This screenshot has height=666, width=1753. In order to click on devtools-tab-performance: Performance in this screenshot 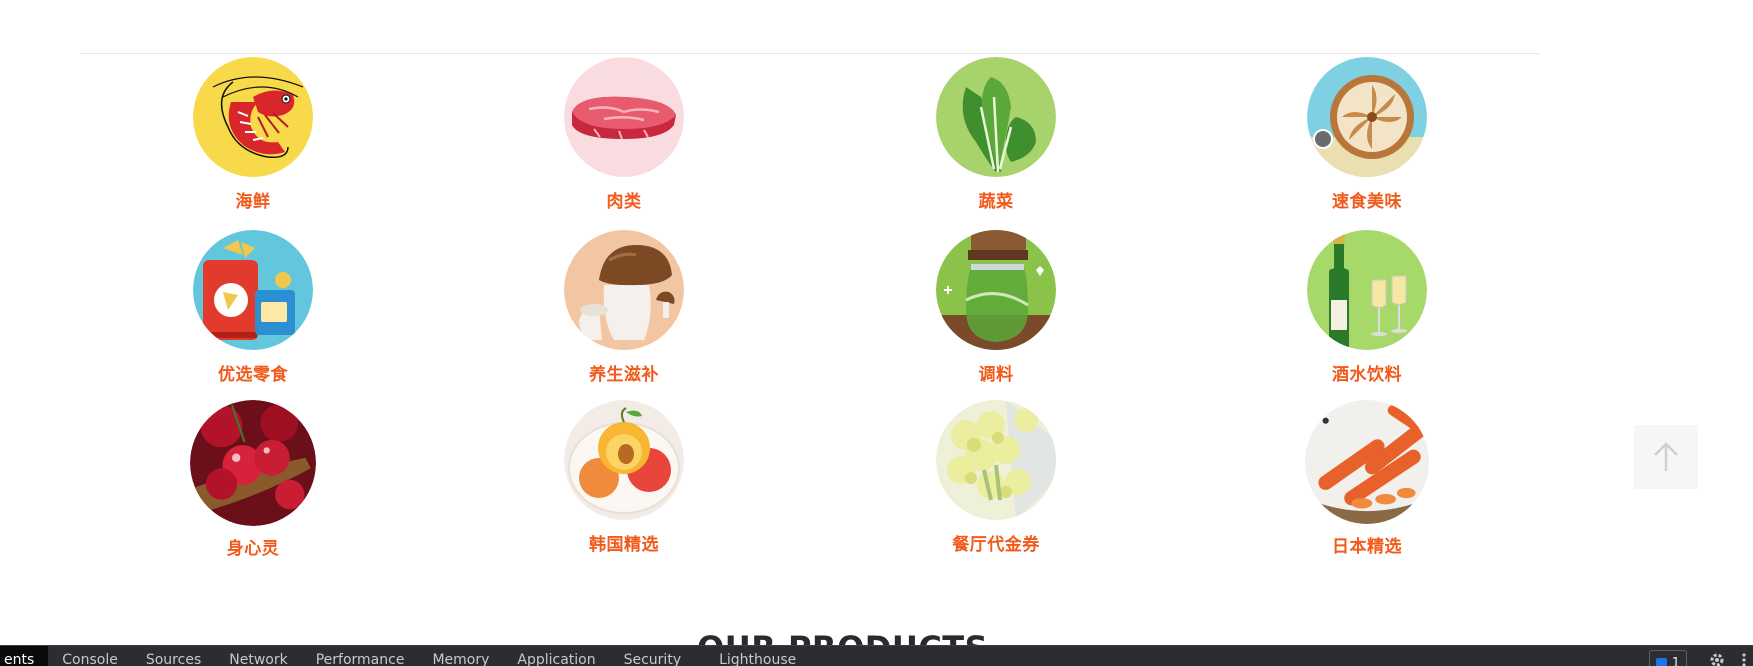, I will do `click(360, 656)`.